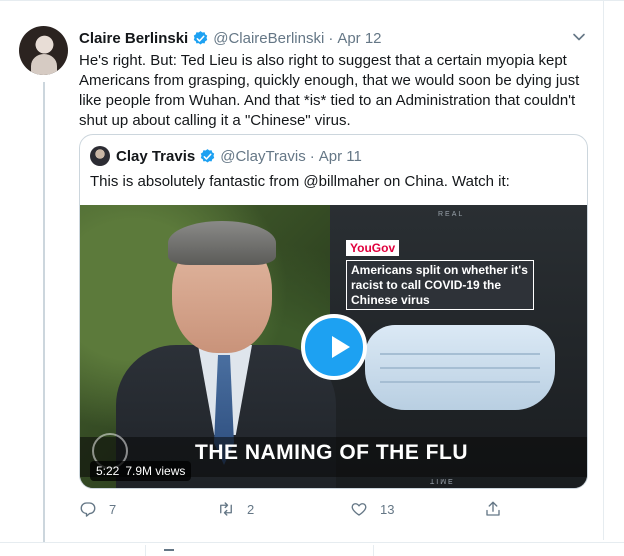 The image size is (624, 556). Describe the element at coordinates (100, 156) in the screenshot. I see `quoted-author-avatar` at that location.